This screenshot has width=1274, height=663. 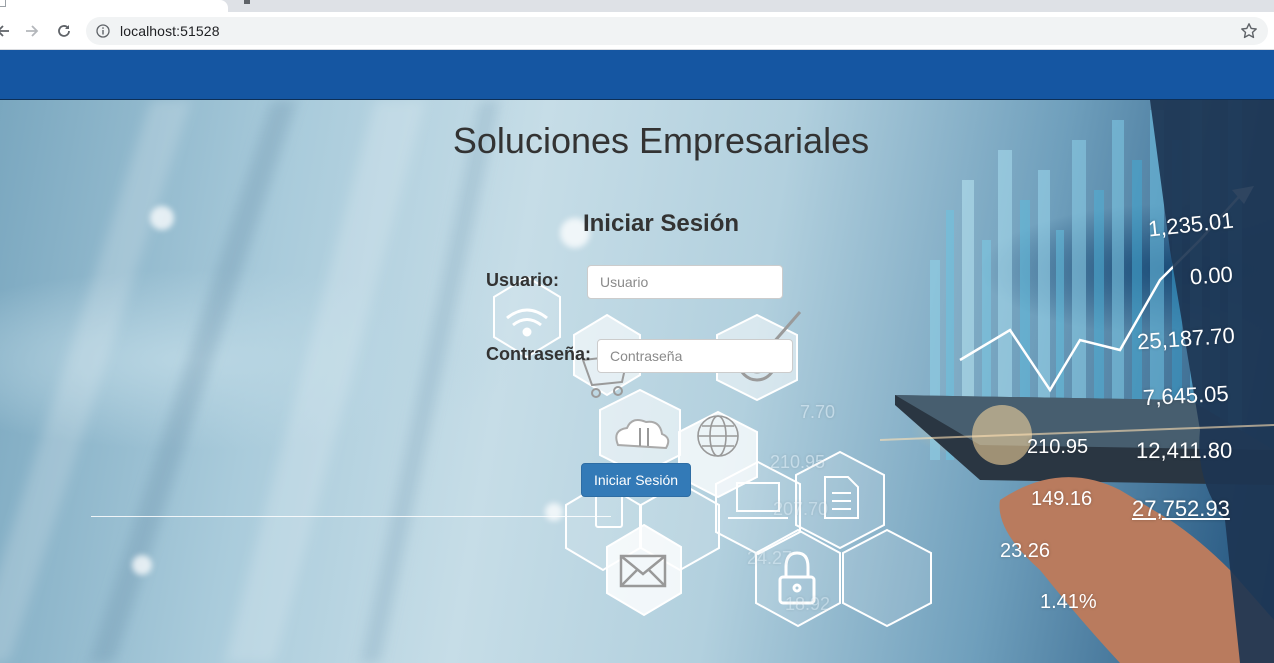 I want to click on browser-tab, so click(x=114, y=6).